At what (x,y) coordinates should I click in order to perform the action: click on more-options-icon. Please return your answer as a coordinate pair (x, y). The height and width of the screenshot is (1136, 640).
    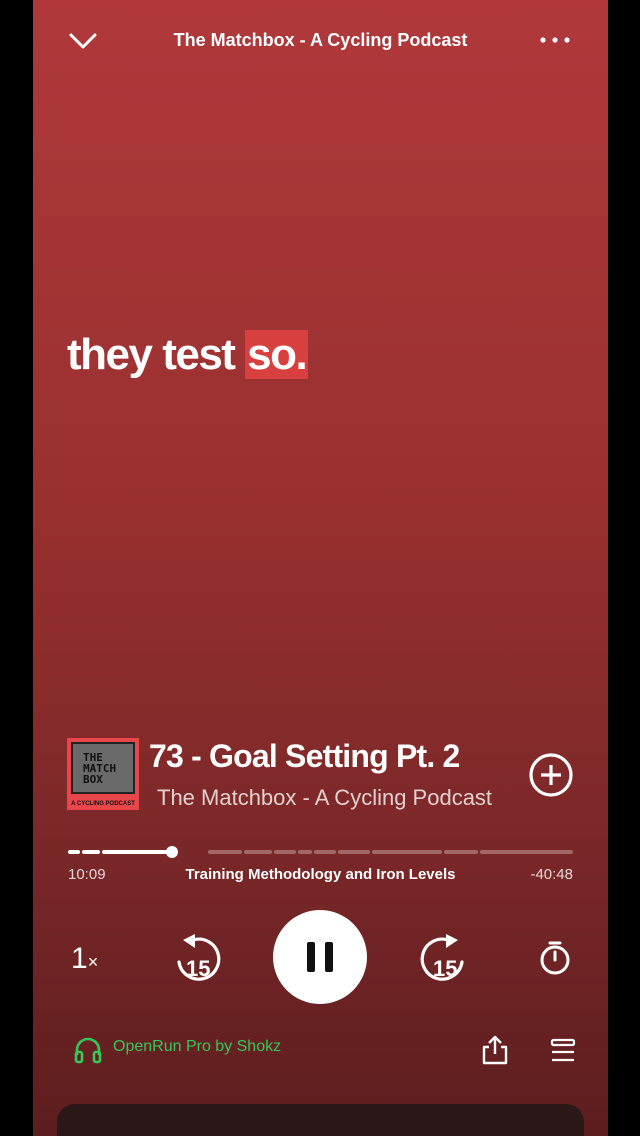
    Looking at the image, I should click on (555, 40).